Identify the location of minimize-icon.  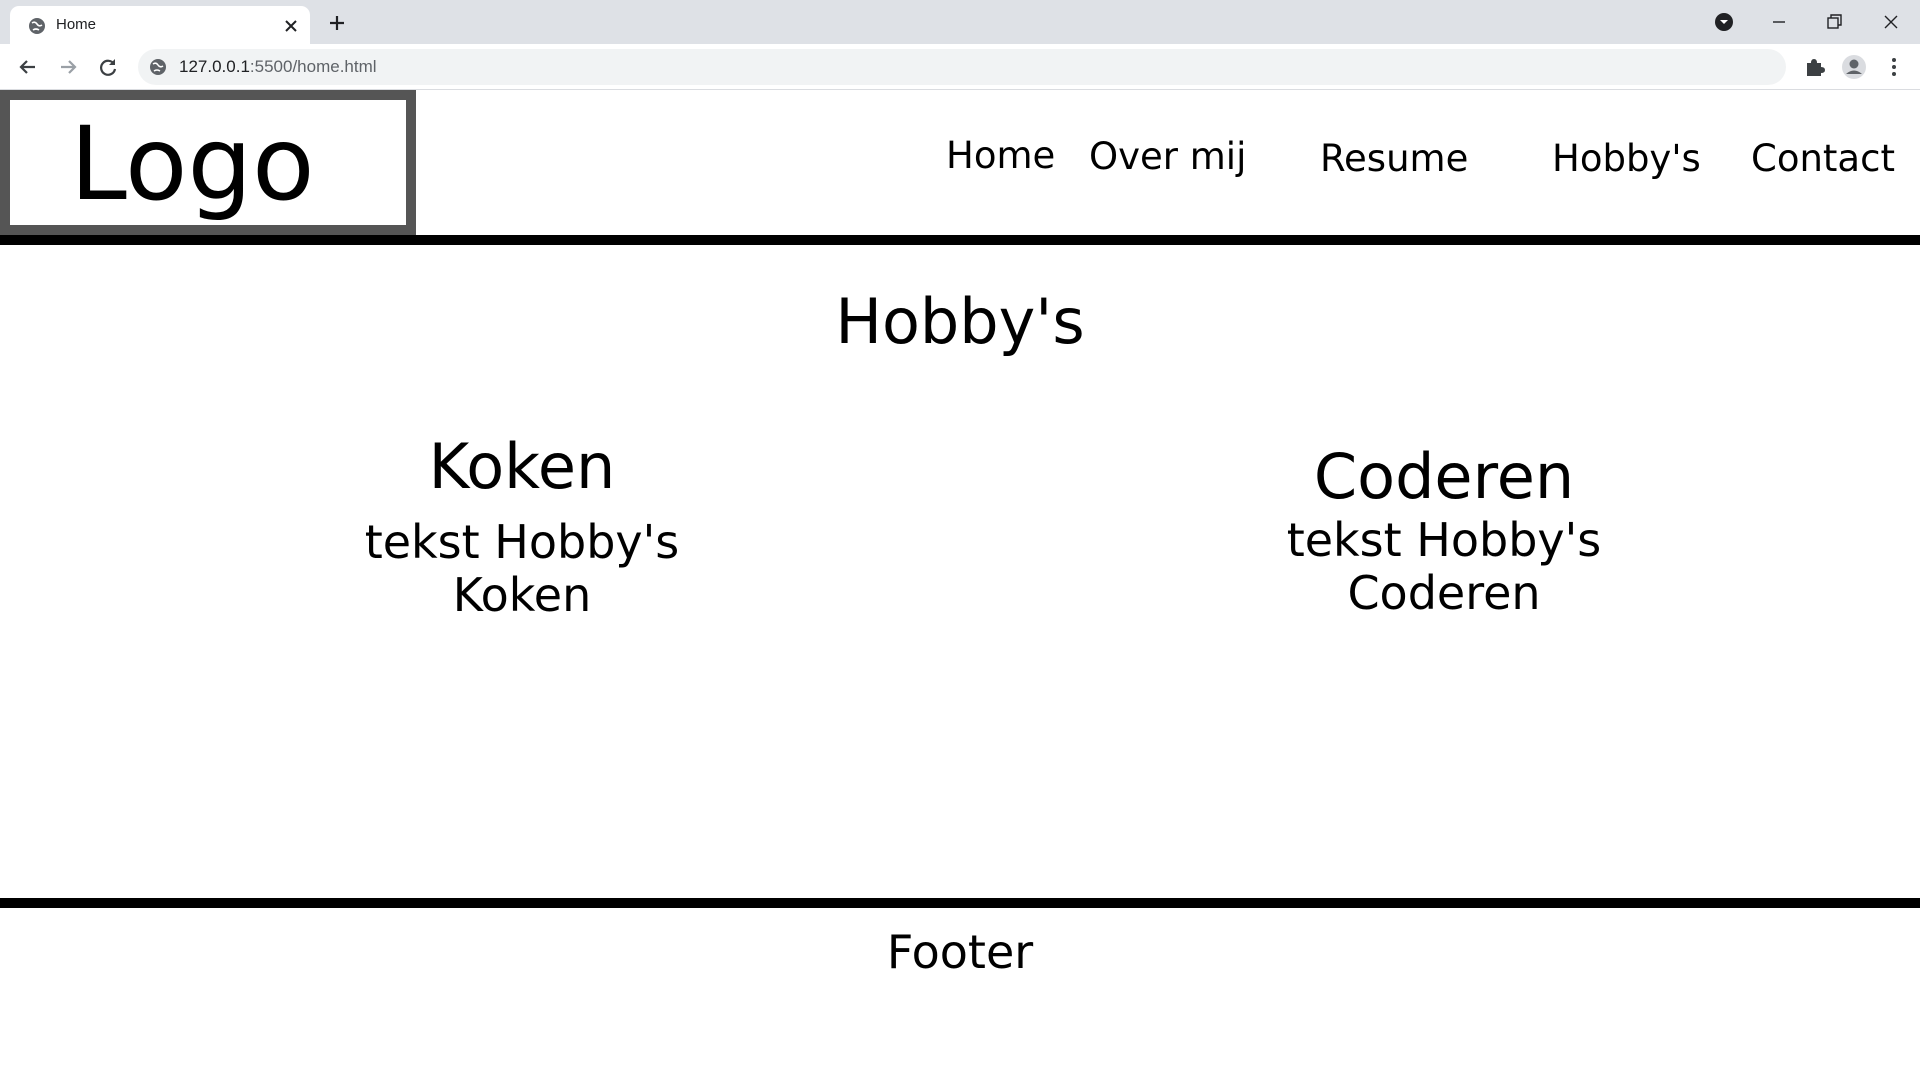
(1779, 22).